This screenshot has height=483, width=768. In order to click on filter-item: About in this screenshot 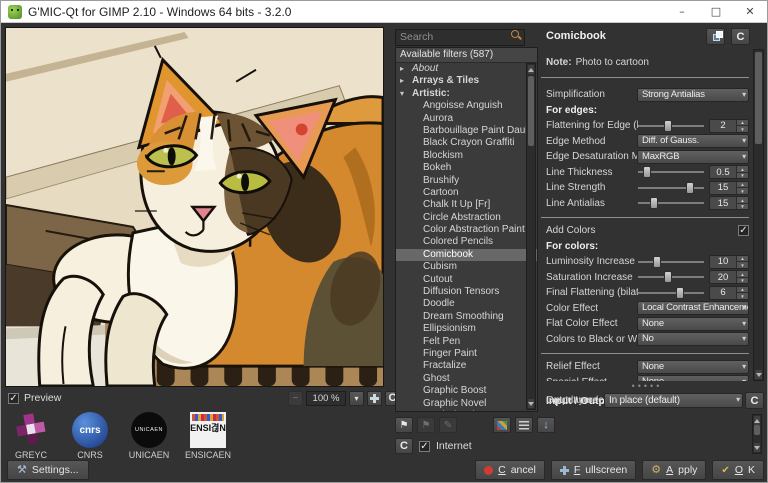, I will do `click(466, 69)`.